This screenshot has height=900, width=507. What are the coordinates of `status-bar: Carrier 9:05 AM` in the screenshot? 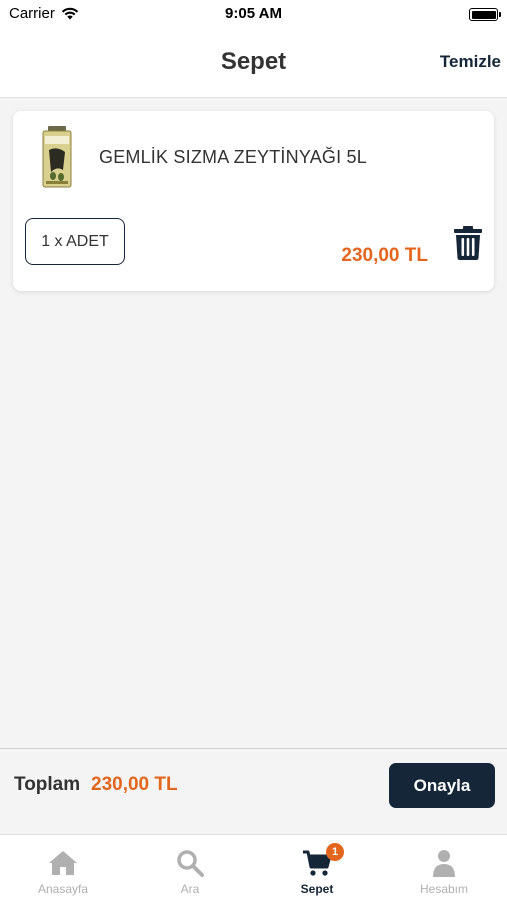 It's located at (253, 15).